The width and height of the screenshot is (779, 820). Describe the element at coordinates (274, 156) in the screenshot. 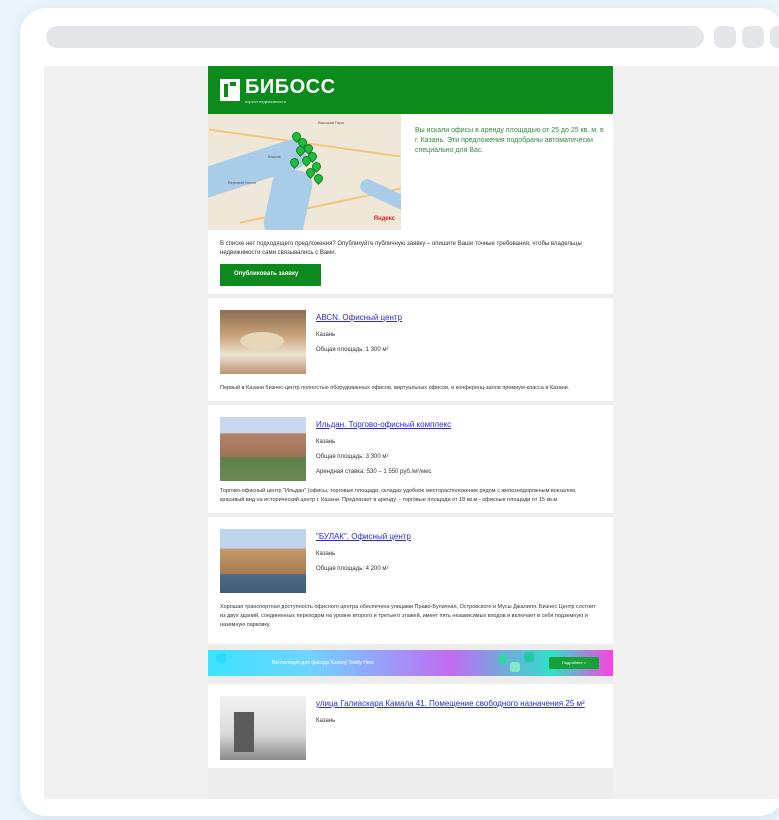

I see `map-label: Казань` at that location.